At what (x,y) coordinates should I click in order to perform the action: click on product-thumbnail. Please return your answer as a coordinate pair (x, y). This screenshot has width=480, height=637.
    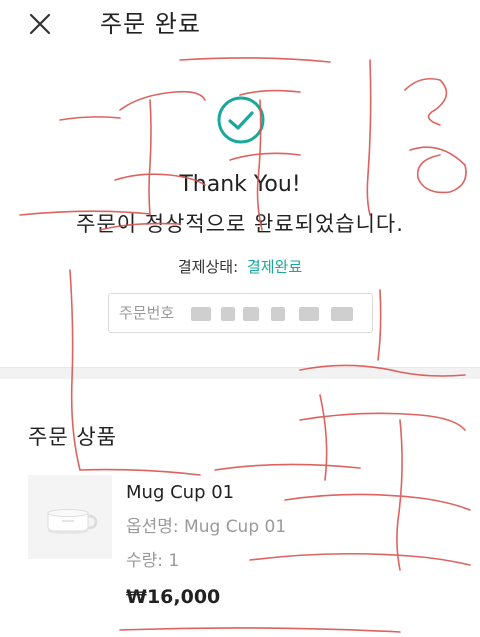
    Looking at the image, I should click on (70, 517).